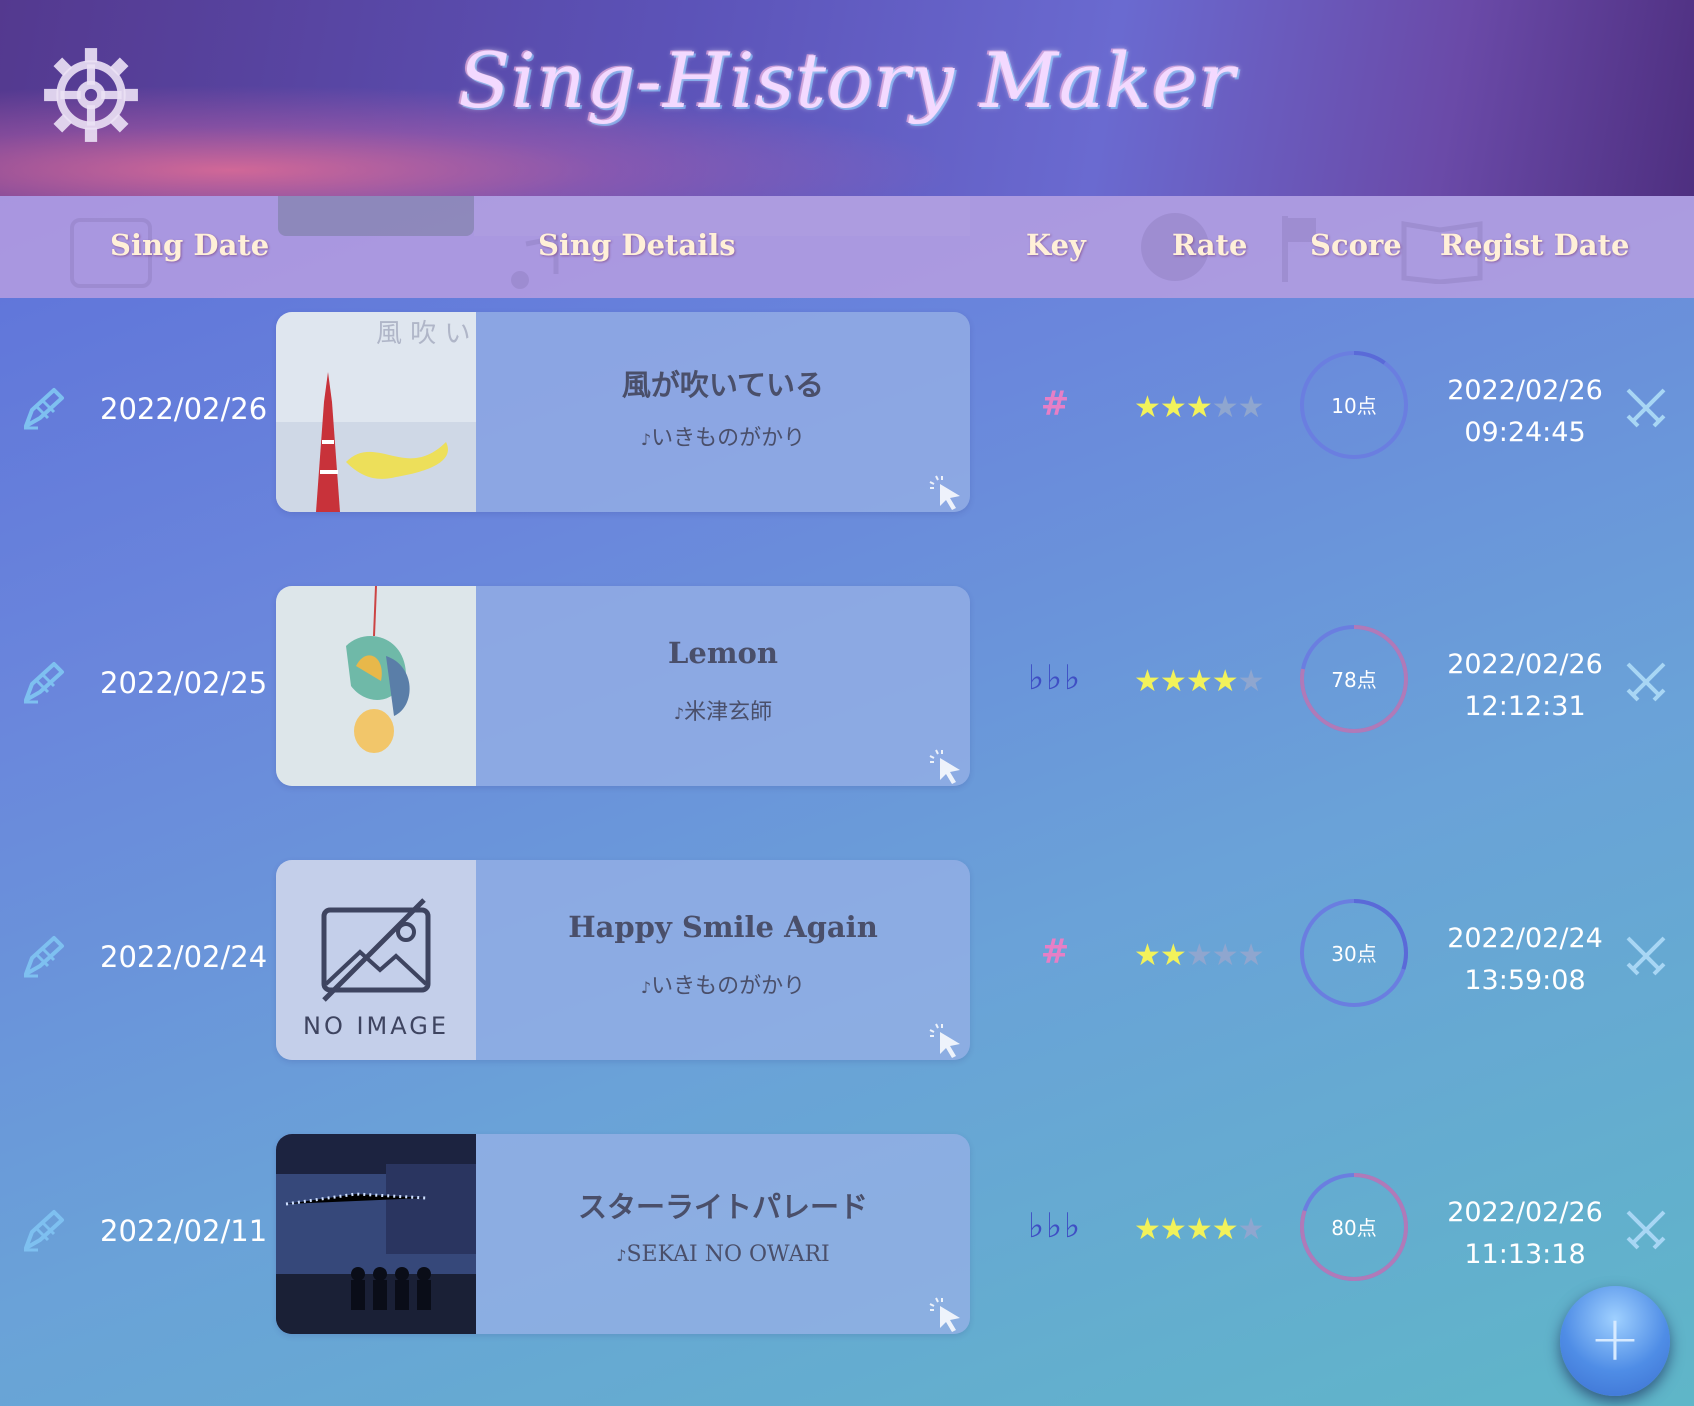  I want to click on song-artist: ♪米津玄師, so click(723, 710).